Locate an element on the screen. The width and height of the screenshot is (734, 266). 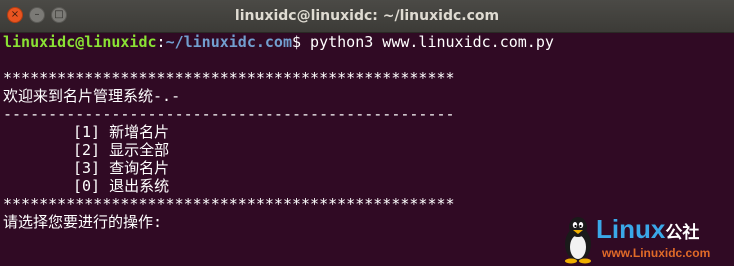
title-bar: × – □ linuxidc@linuxidc: ~/linuxidc.com is located at coordinates (367, 16).